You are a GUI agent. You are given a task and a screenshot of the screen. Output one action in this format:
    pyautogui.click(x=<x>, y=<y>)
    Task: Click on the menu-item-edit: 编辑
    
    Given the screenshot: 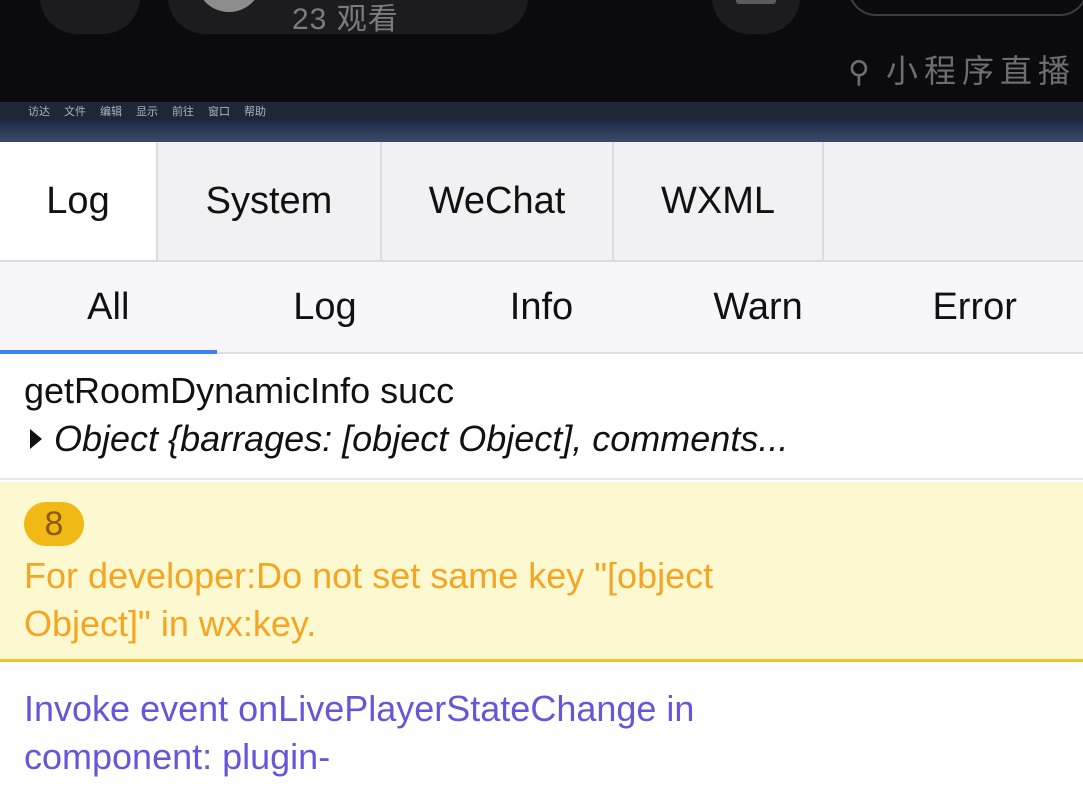 What is the action you would take?
    pyautogui.click(x=111, y=111)
    